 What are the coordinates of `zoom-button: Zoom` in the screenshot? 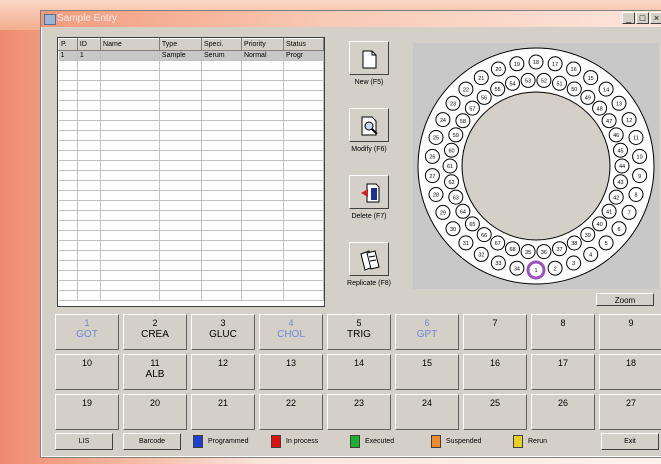 It's located at (625, 299).